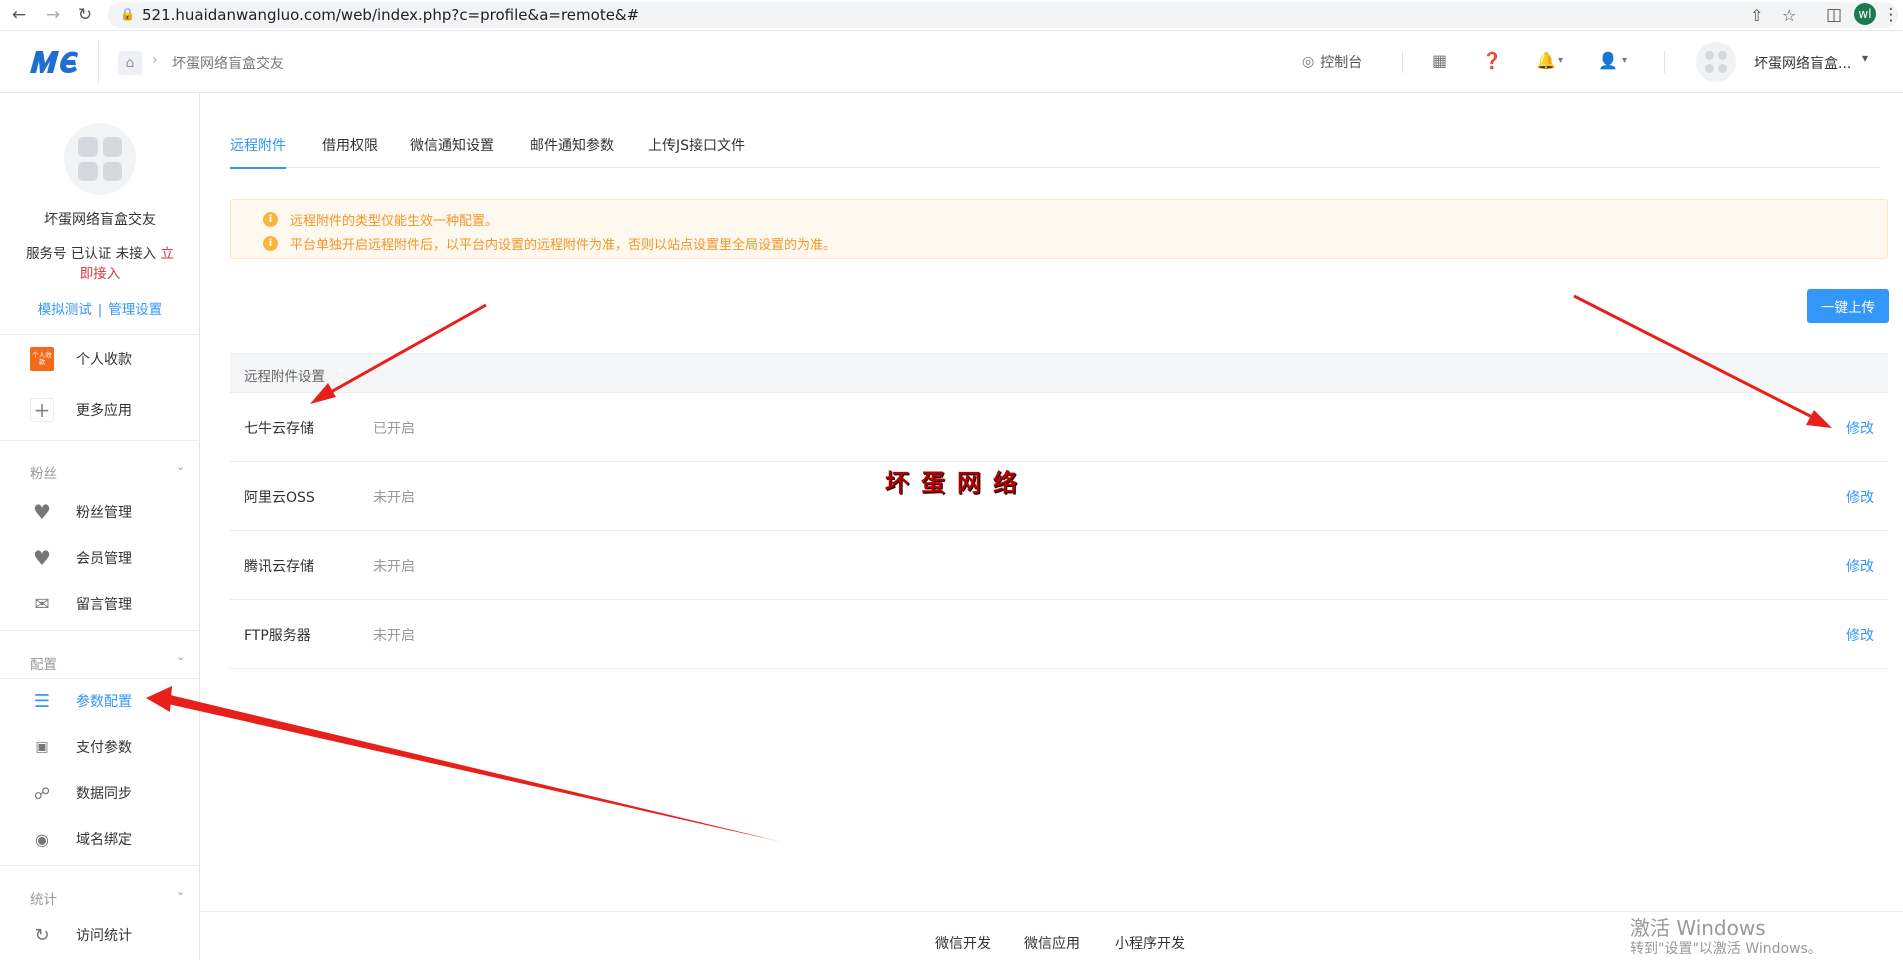 This screenshot has width=1903, height=960. I want to click on help-icon: ❓, so click(1492, 60).